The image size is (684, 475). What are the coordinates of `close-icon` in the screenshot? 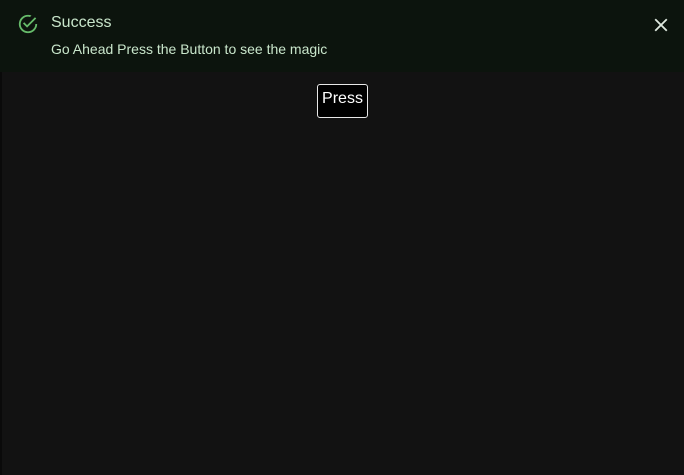 It's located at (661, 25).